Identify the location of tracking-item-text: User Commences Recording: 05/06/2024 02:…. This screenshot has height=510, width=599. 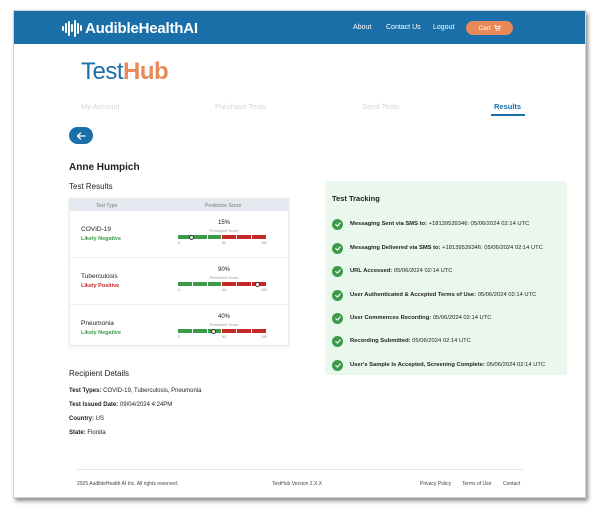
(421, 318).